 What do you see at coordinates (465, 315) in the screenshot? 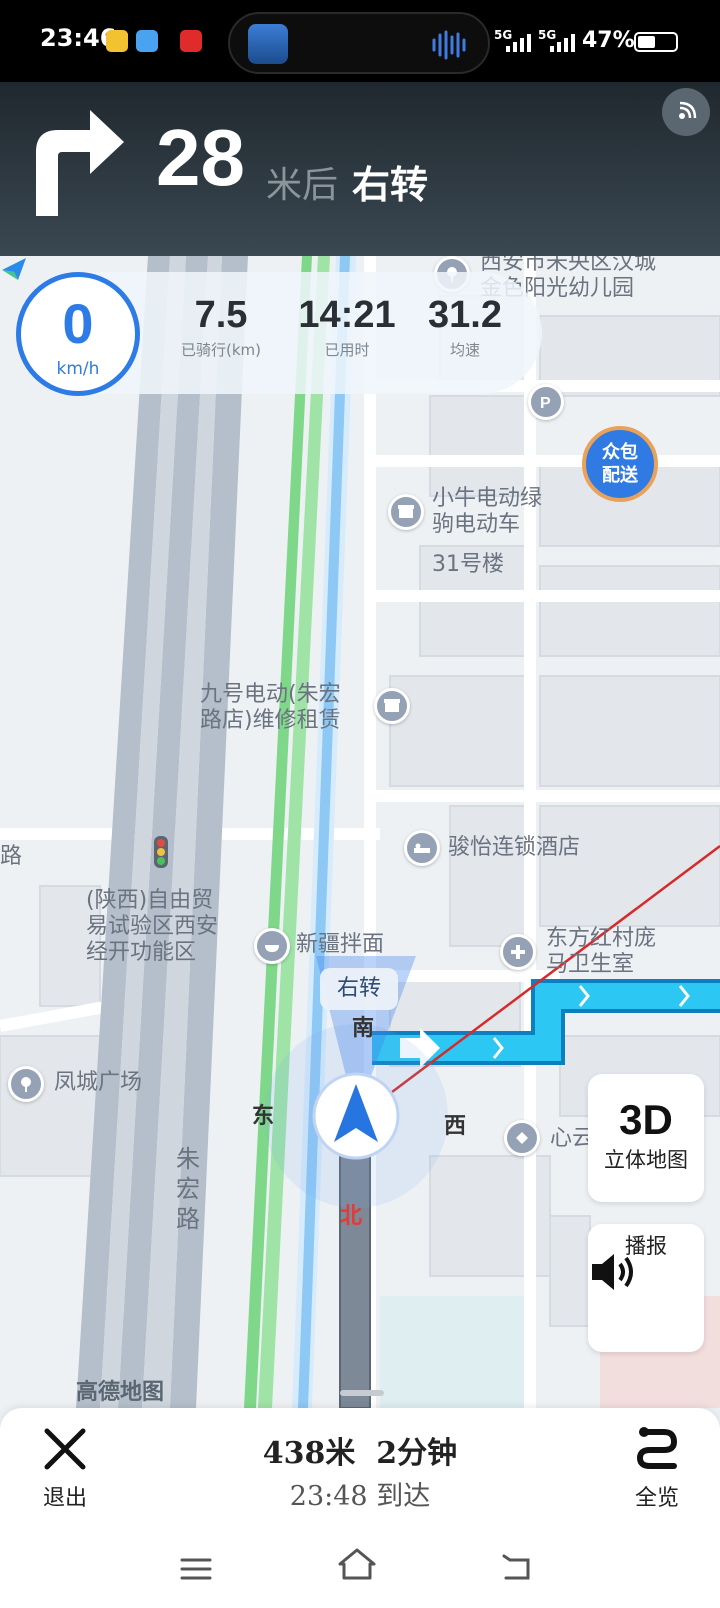
I see `stat-avg-speed-value: 31.2` at bounding box center [465, 315].